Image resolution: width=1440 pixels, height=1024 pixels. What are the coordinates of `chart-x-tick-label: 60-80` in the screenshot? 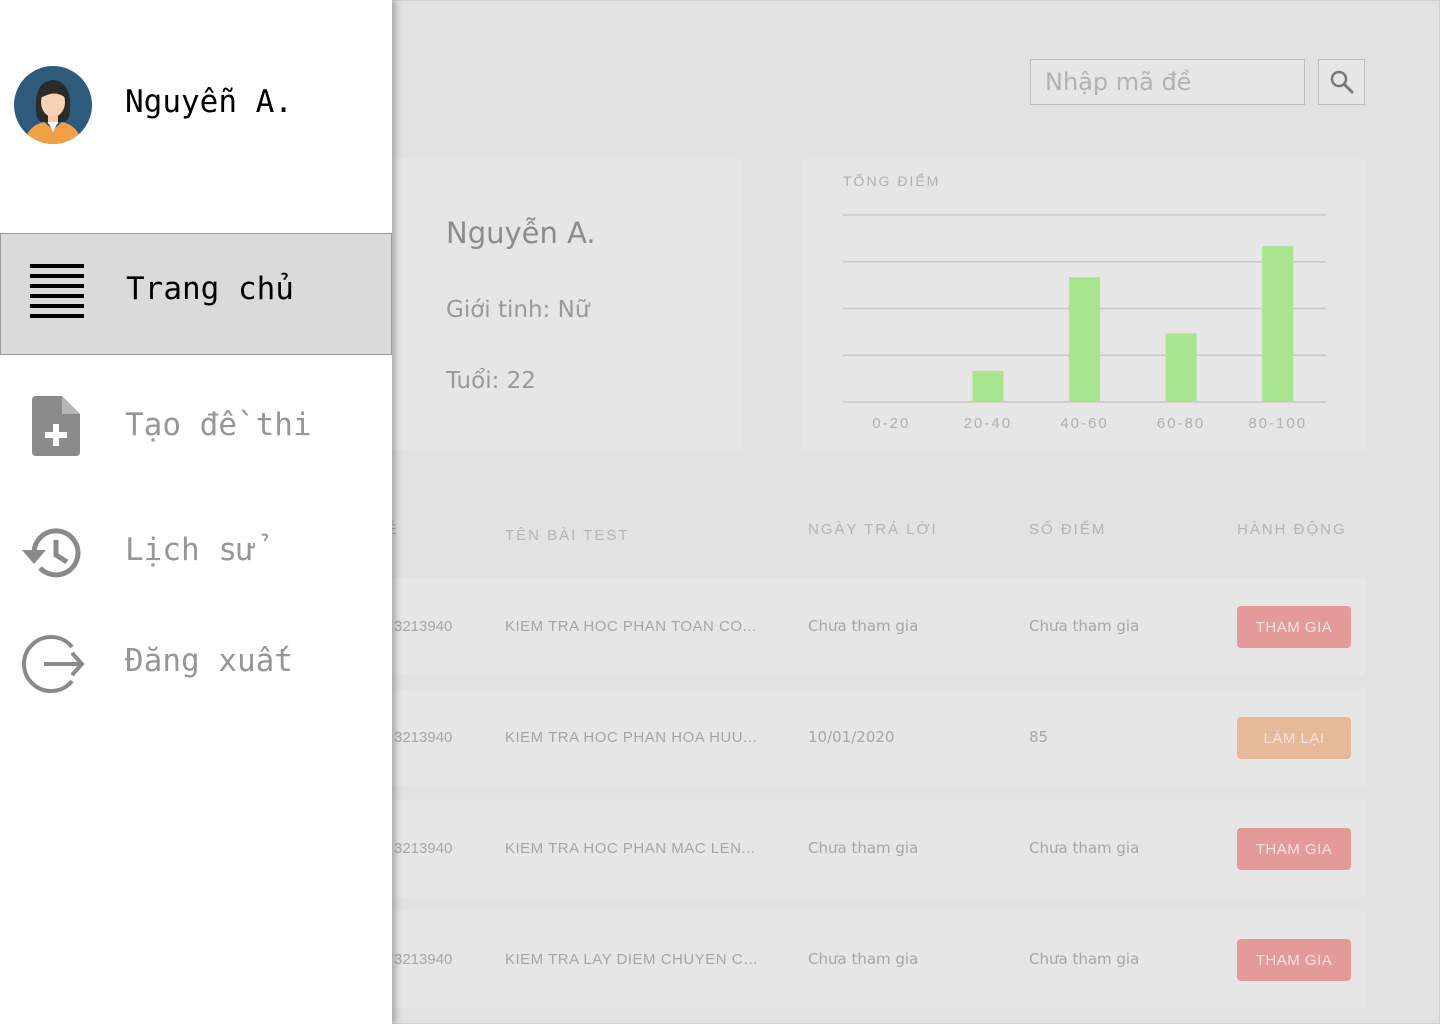 It's located at (1181, 423).